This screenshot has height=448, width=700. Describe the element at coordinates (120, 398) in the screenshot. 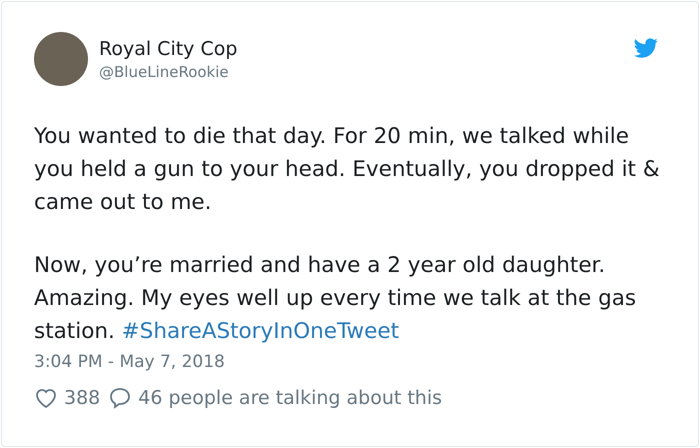

I see `speech-bubble-icon` at that location.